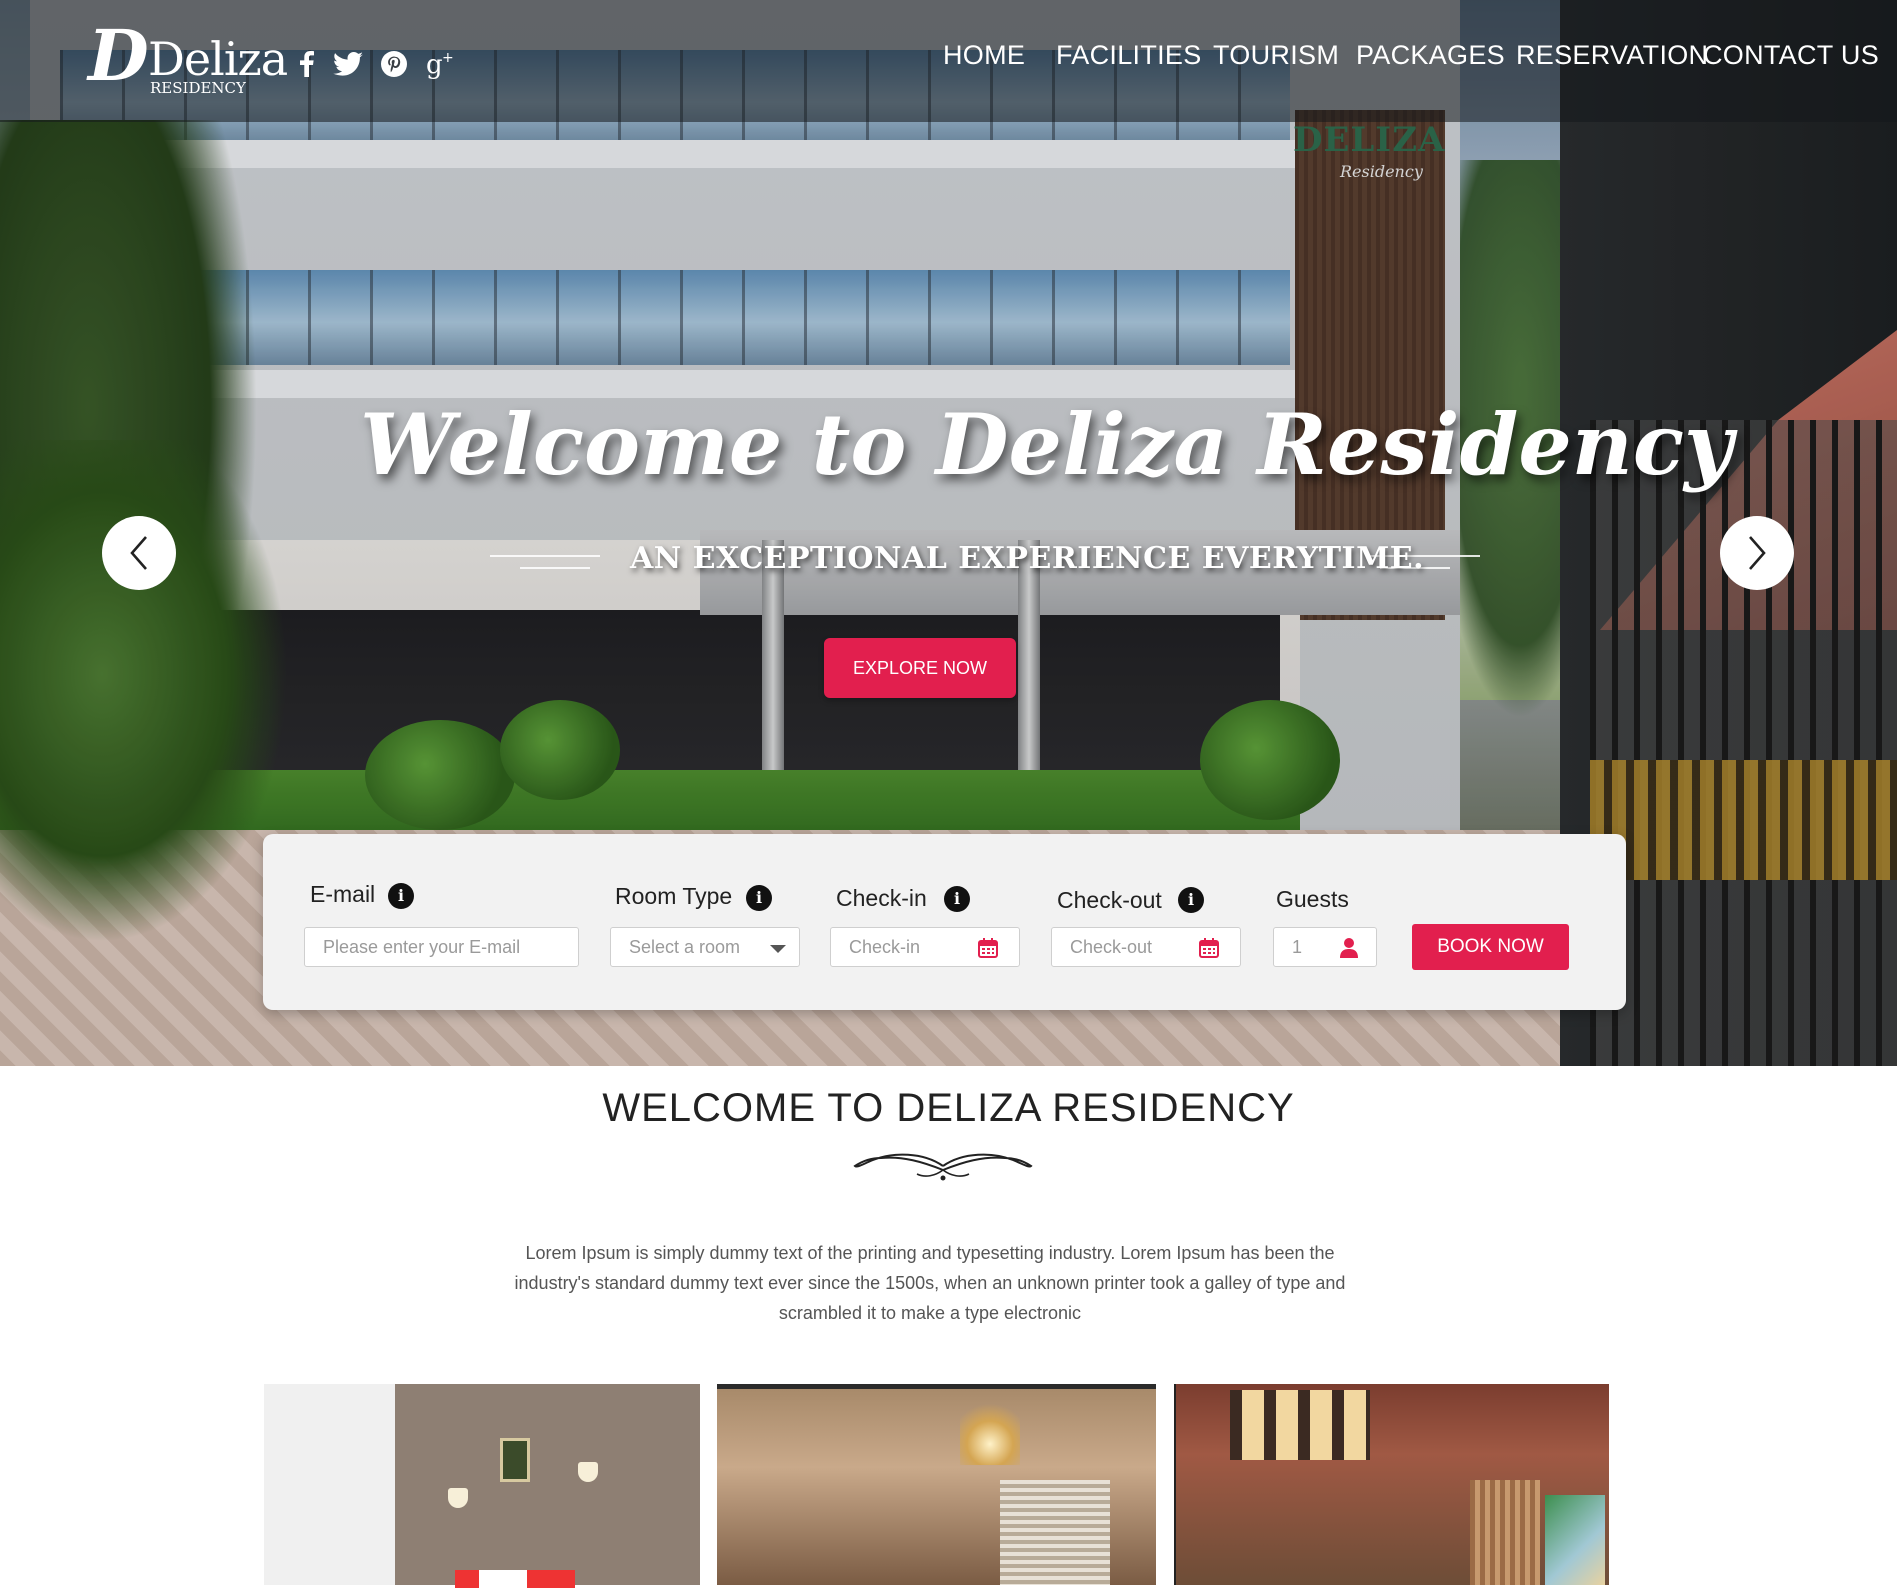 The height and width of the screenshot is (1588, 1897). I want to click on pinterest-icon, so click(394, 64).